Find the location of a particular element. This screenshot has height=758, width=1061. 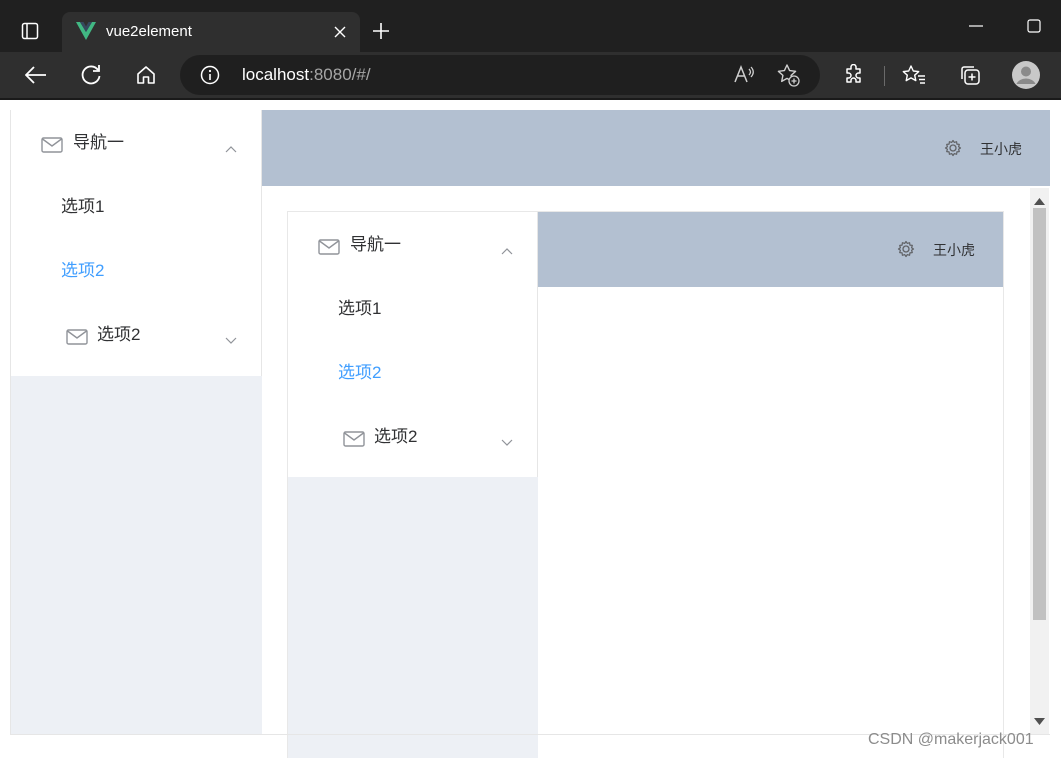

inner-nav-menu: 导航一 选项1 选项2 选项2 is located at coordinates (413, 344).